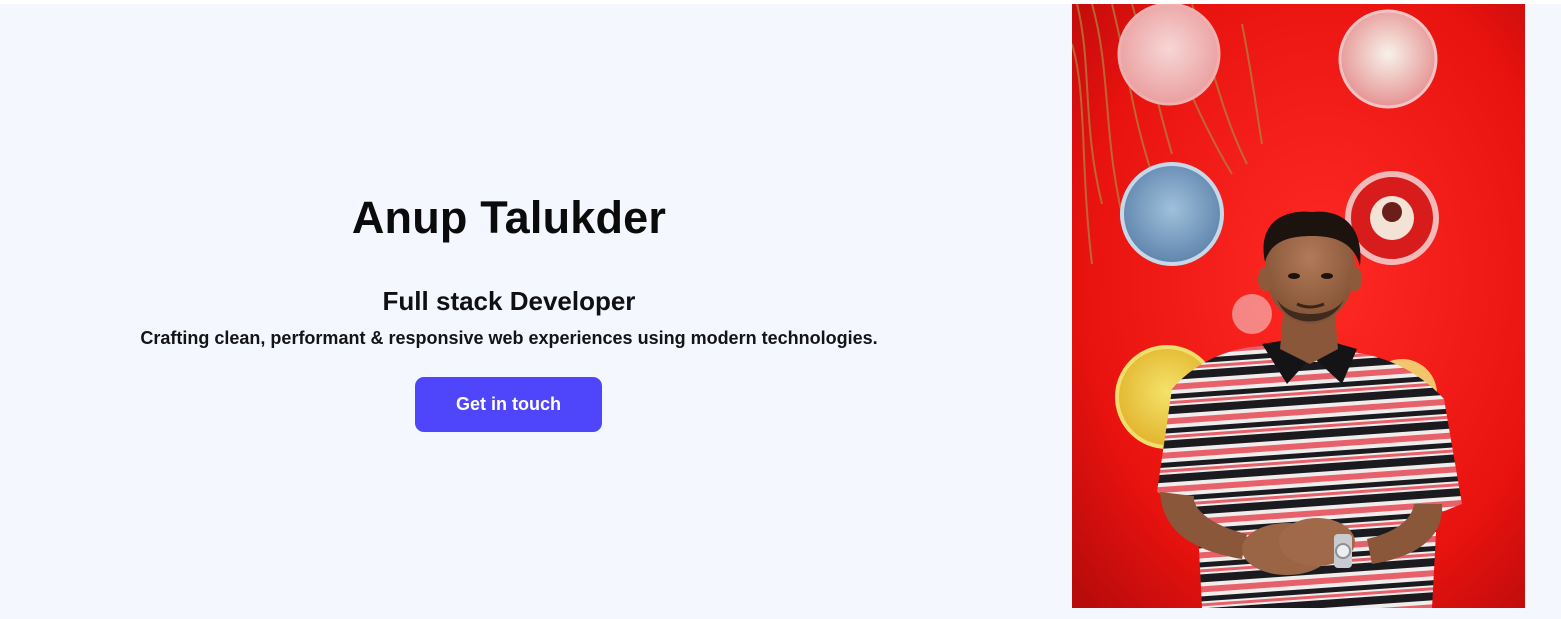 The width and height of the screenshot is (1561, 619). Describe the element at coordinates (508, 404) in the screenshot. I see `get-in-touch-button: Get in touch` at that location.